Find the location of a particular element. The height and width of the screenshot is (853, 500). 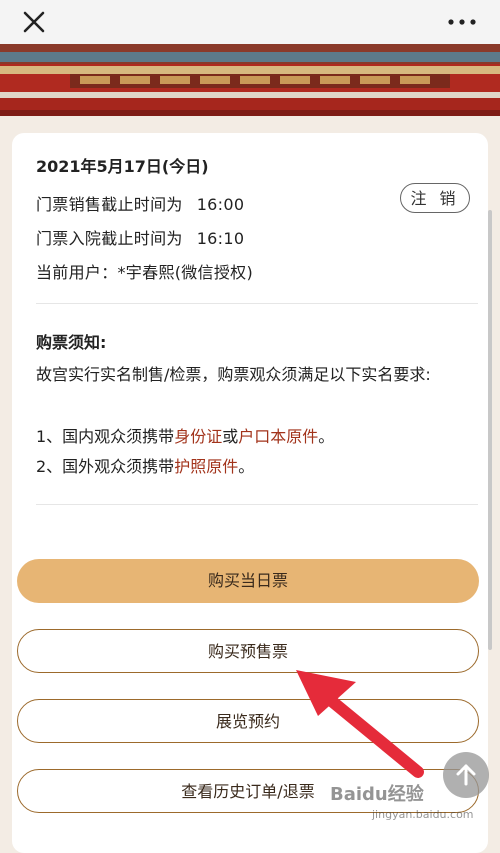

back-to-top-button is located at coordinates (466, 775).